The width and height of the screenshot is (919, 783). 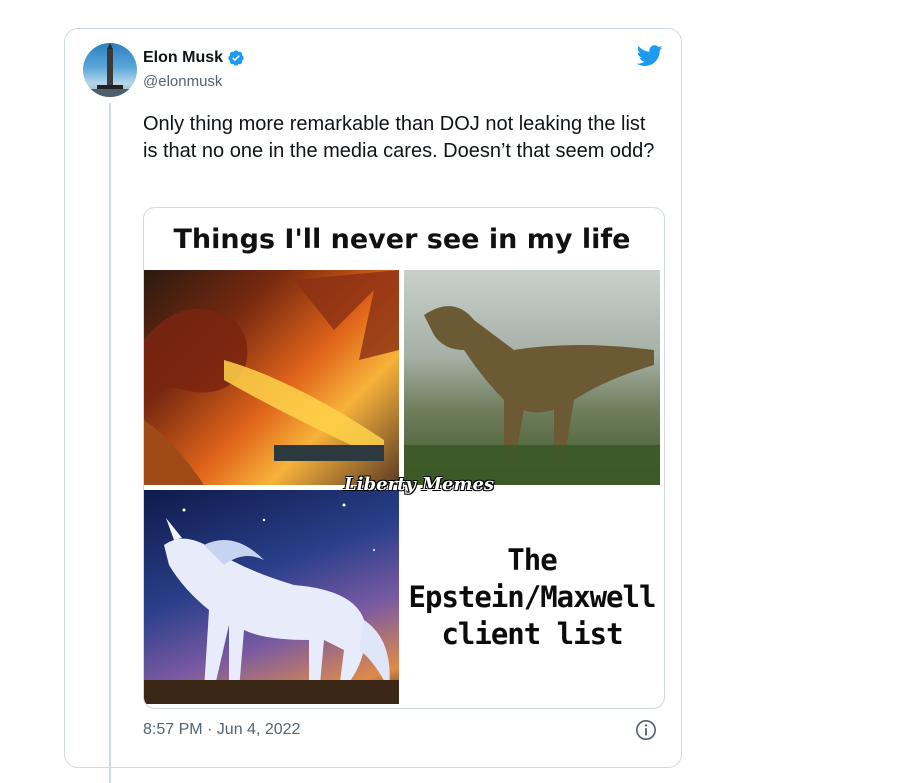 I want to click on author-name-row: Elon Musk, so click(x=194, y=58).